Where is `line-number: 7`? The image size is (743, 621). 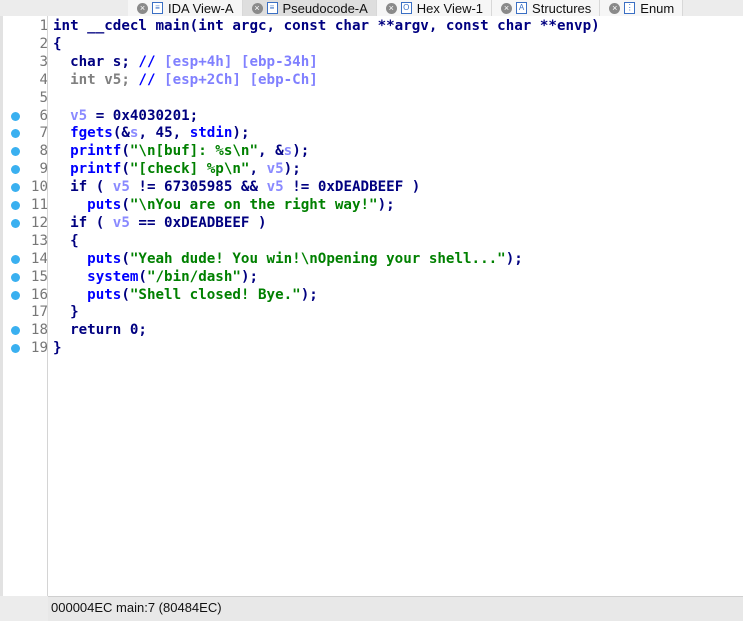 line-number: 7 is located at coordinates (43, 133).